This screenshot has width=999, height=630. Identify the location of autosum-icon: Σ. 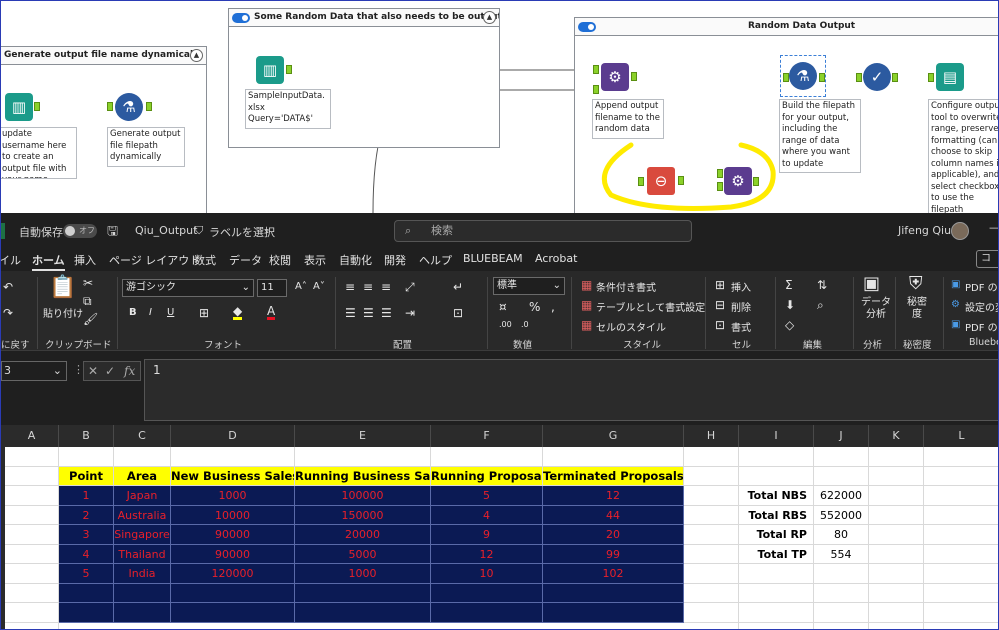
(789, 285).